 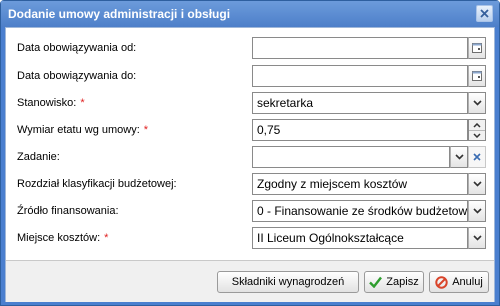 What do you see at coordinates (77, 48) in the screenshot?
I see `label-data-od: Data obowiązywania od:` at bounding box center [77, 48].